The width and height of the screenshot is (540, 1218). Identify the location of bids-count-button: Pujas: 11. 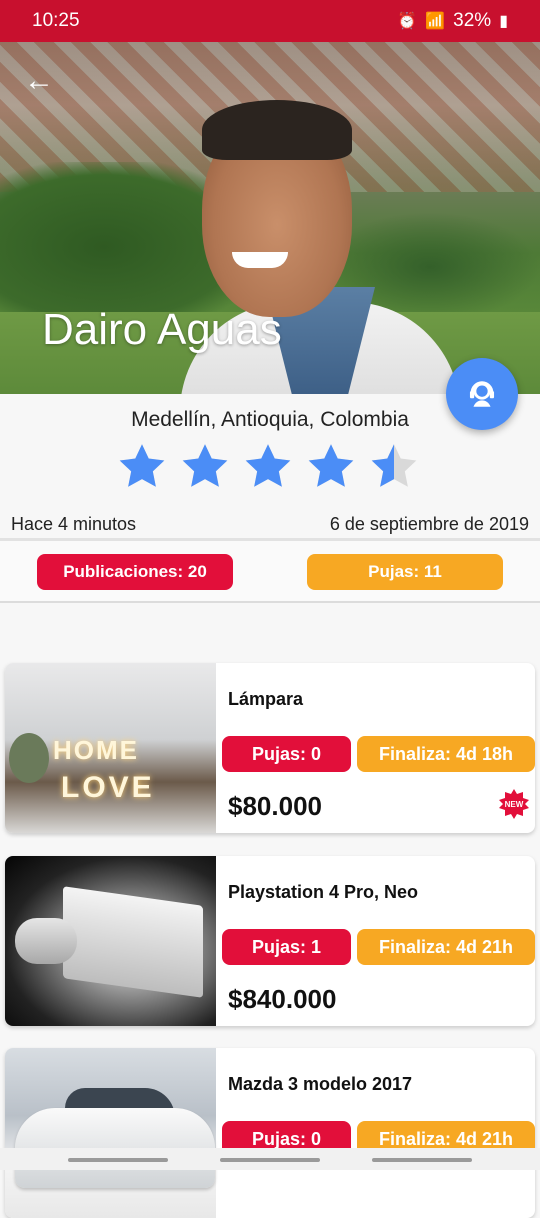
(405, 572).